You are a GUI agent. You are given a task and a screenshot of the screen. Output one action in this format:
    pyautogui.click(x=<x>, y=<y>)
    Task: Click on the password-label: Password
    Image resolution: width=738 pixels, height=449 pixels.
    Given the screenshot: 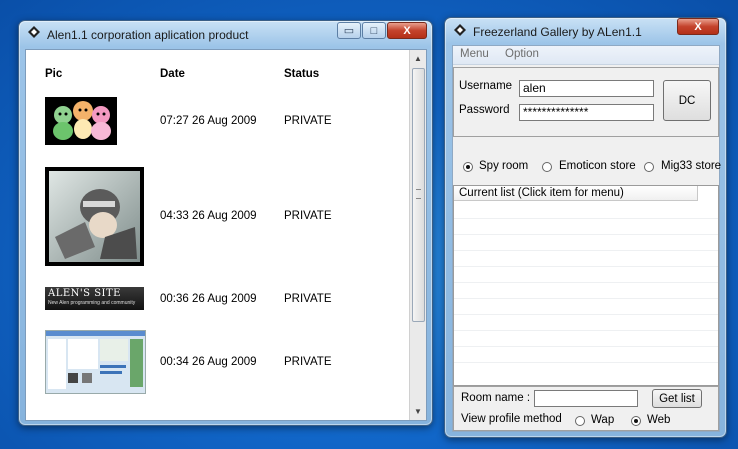 What is the action you would take?
    pyautogui.click(x=484, y=110)
    